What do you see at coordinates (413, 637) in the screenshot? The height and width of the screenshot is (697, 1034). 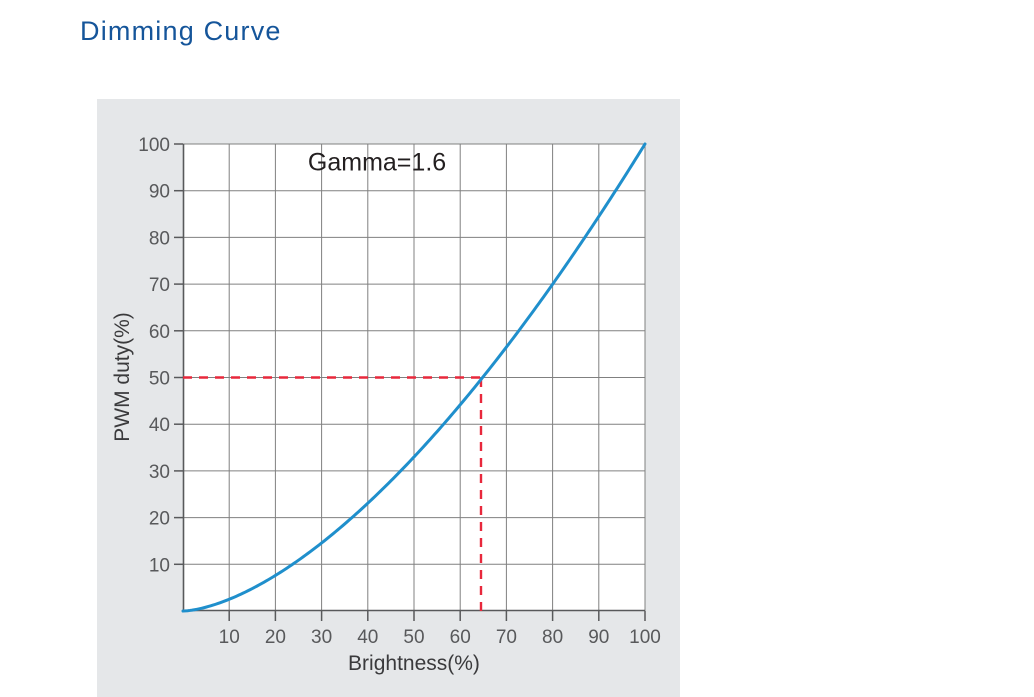 I see `x-tick-label: 50` at bounding box center [413, 637].